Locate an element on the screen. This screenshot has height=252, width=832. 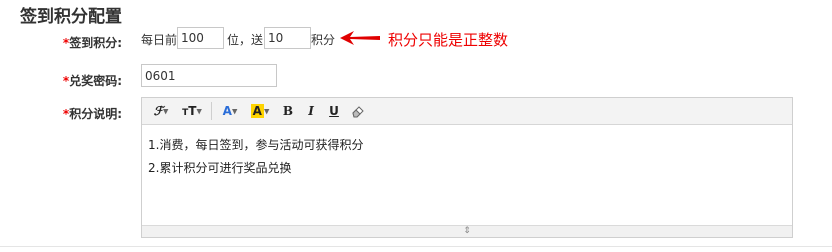
editor-toolbar: ℱ▼ TT▼ A▼ A ▼ B I U is located at coordinates (467, 111).